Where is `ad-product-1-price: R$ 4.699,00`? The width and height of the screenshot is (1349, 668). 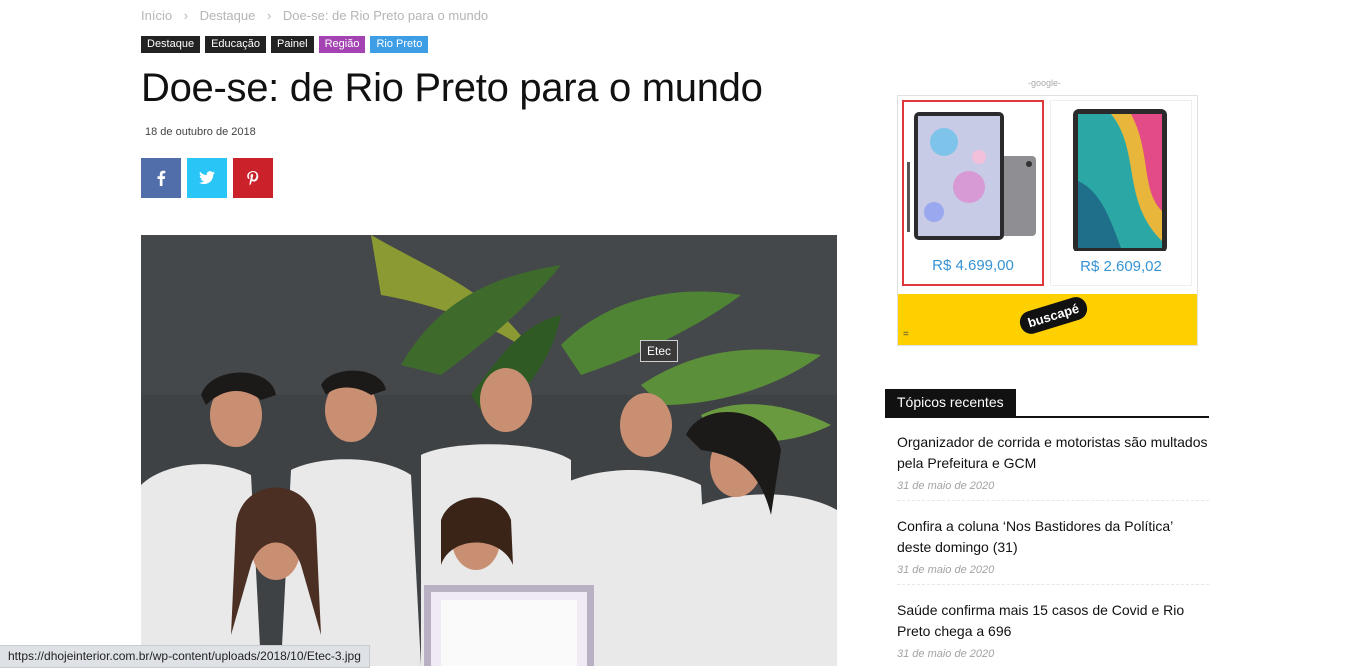 ad-product-1-price: R$ 4.699,00 is located at coordinates (973, 265).